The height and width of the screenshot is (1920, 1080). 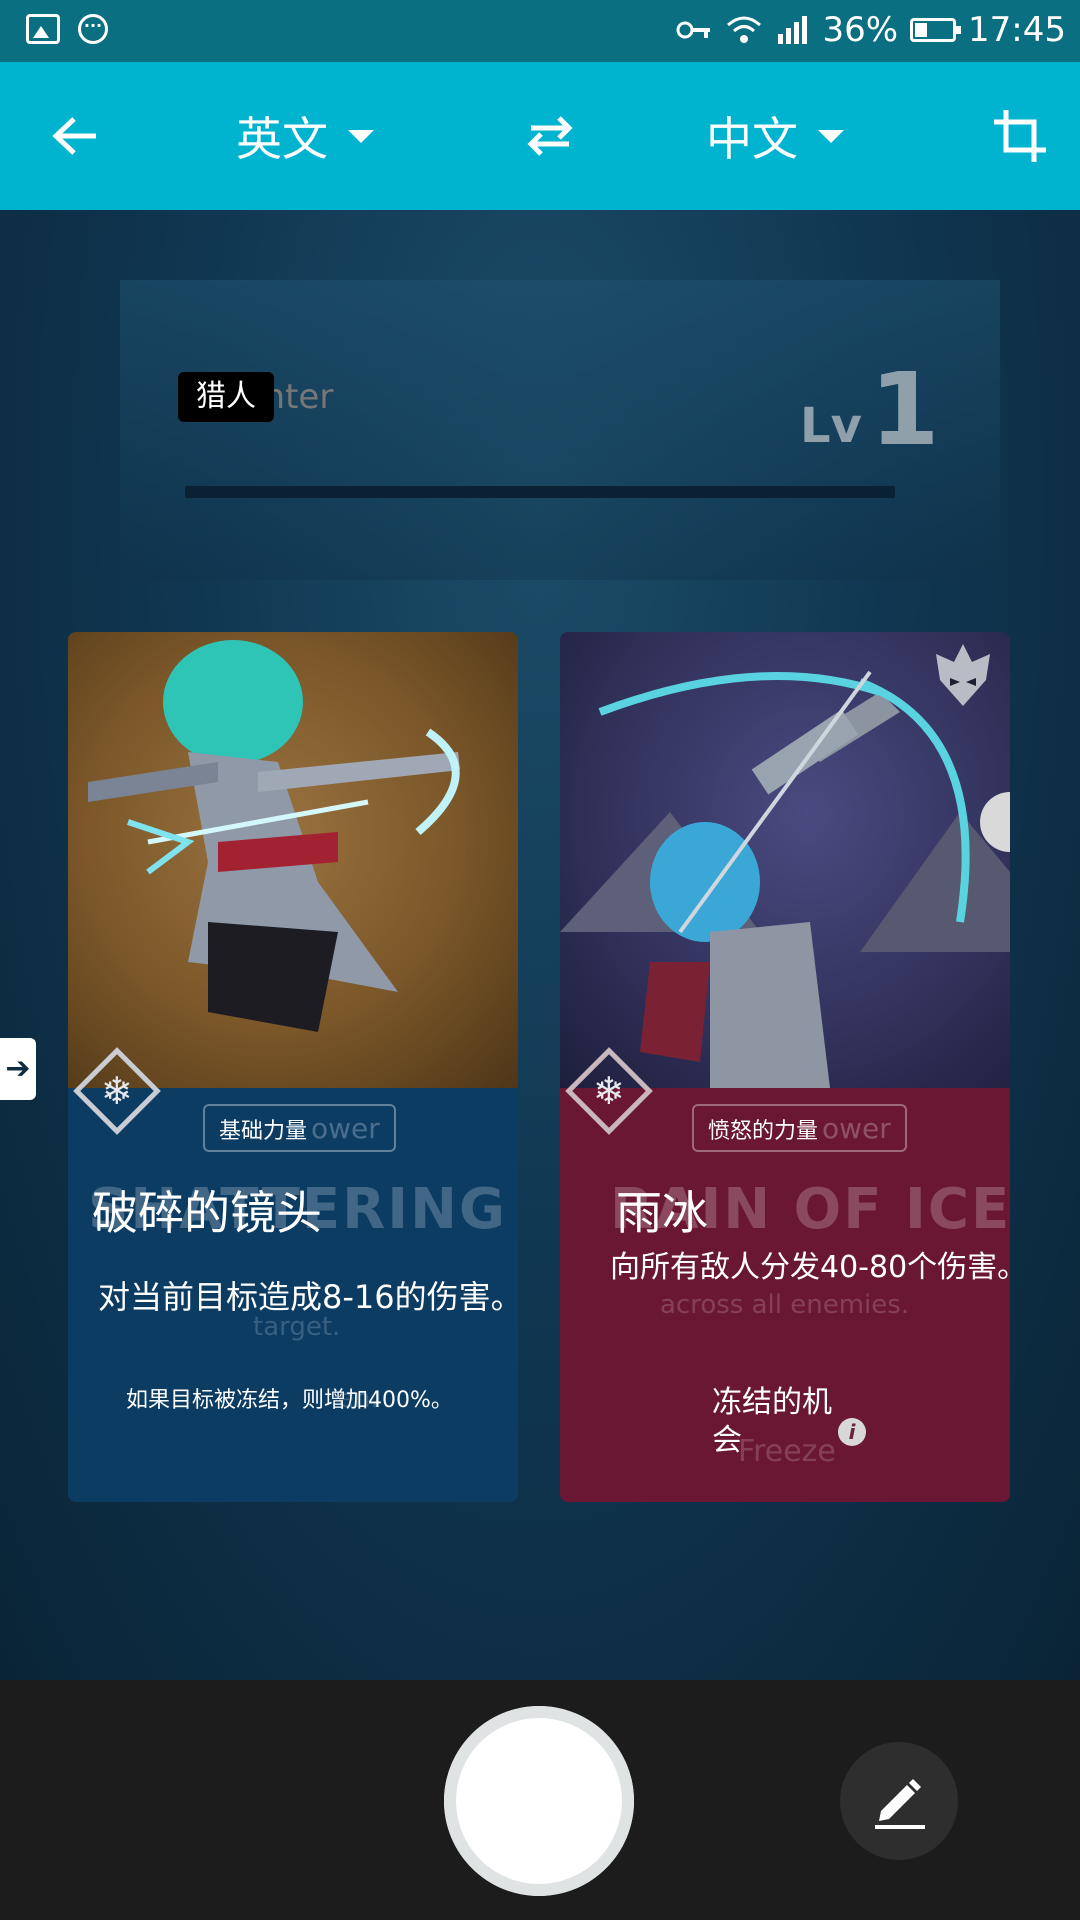 What do you see at coordinates (274, 836) in the screenshot?
I see `archer-illustration` at bounding box center [274, 836].